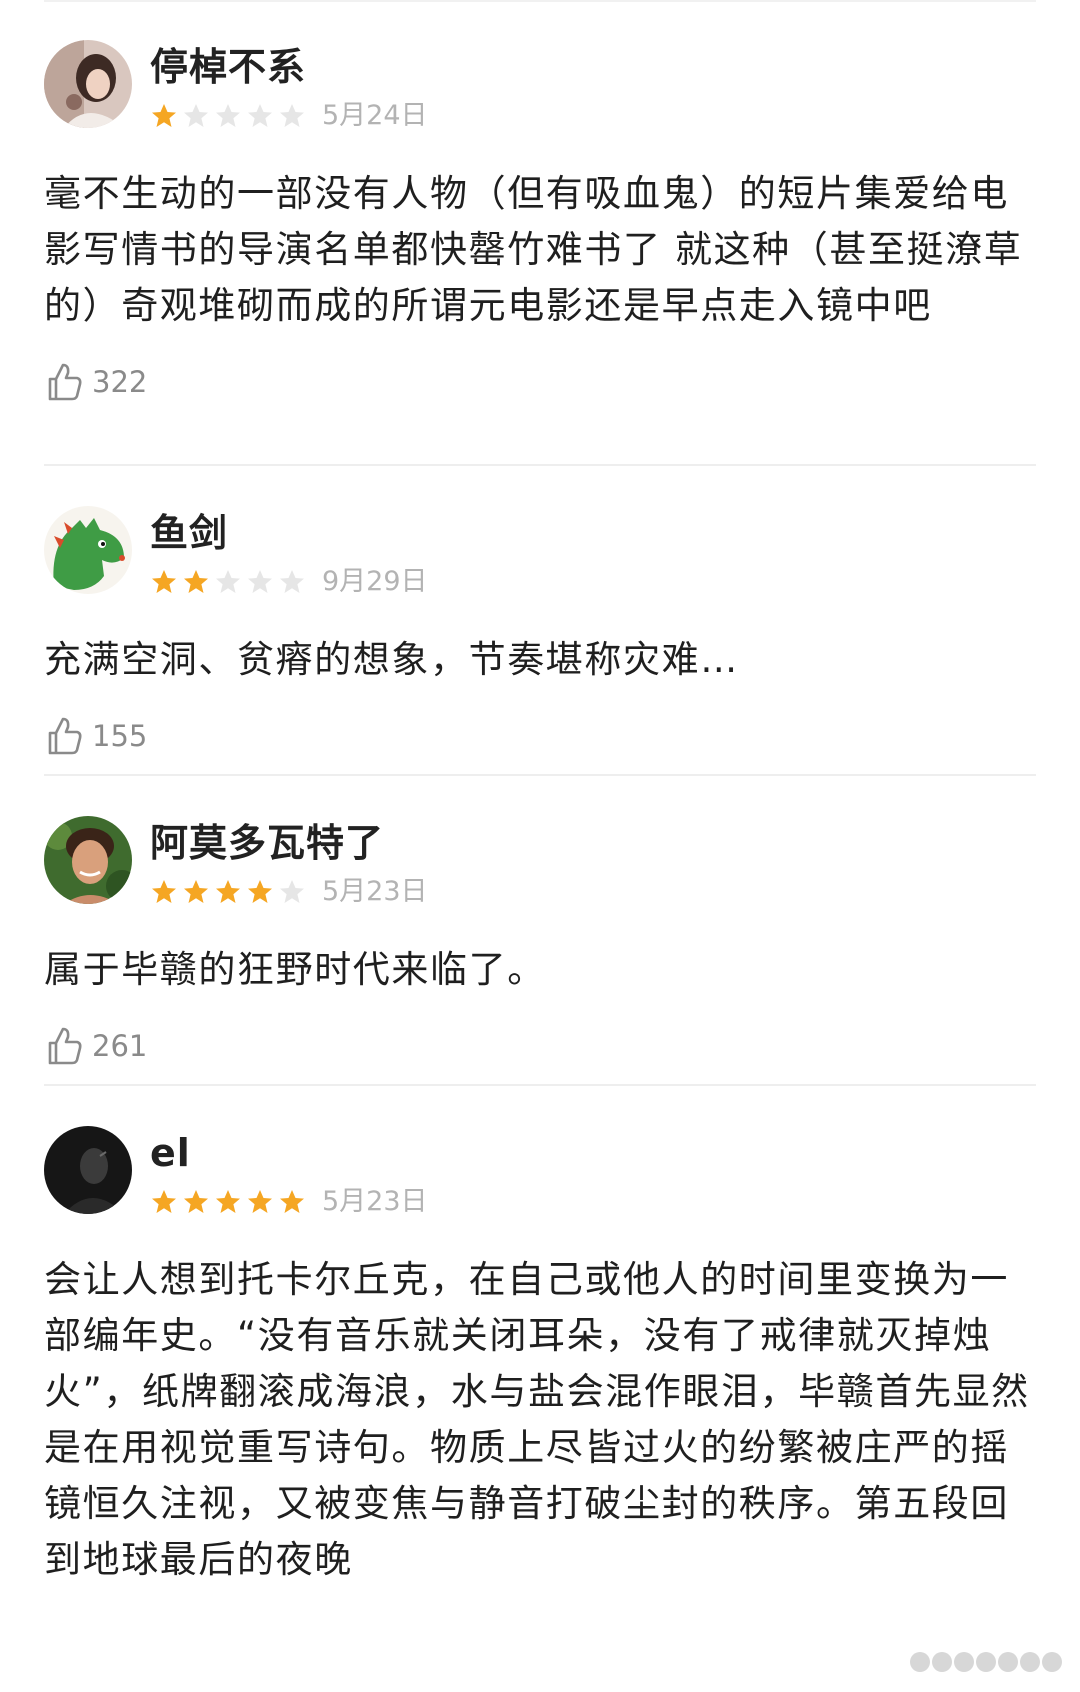  What do you see at coordinates (540, 1174) in the screenshot?
I see `review-header: el 5月23日` at bounding box center [540, 1174].